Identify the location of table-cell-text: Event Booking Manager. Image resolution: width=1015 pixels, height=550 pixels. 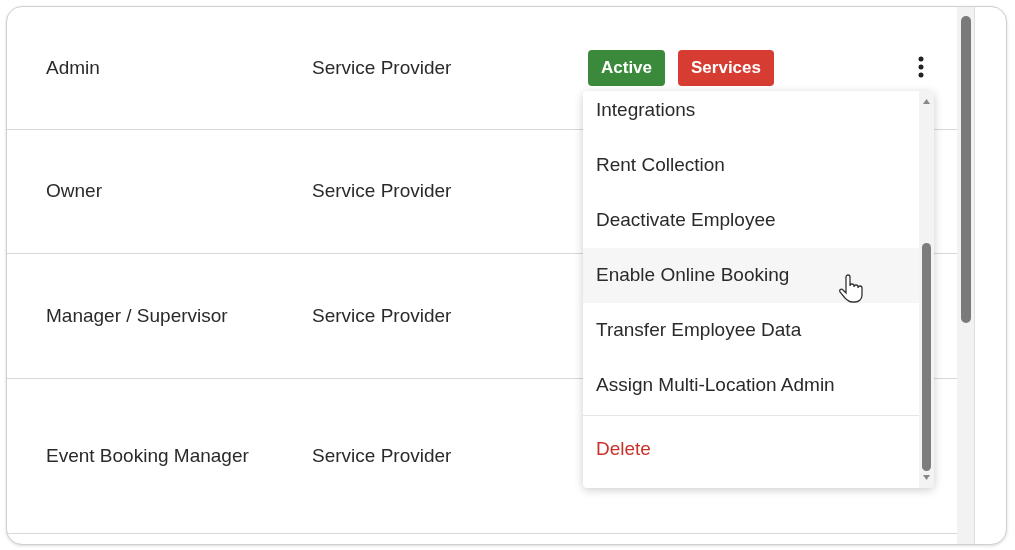
(147, 455).